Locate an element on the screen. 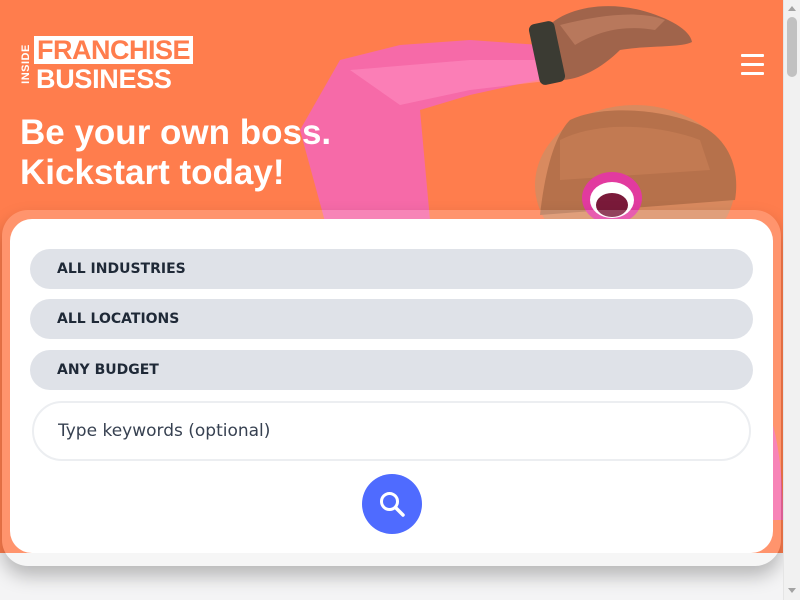  headline-line-1: Be your own boss. is located at coordinates (176, 132).